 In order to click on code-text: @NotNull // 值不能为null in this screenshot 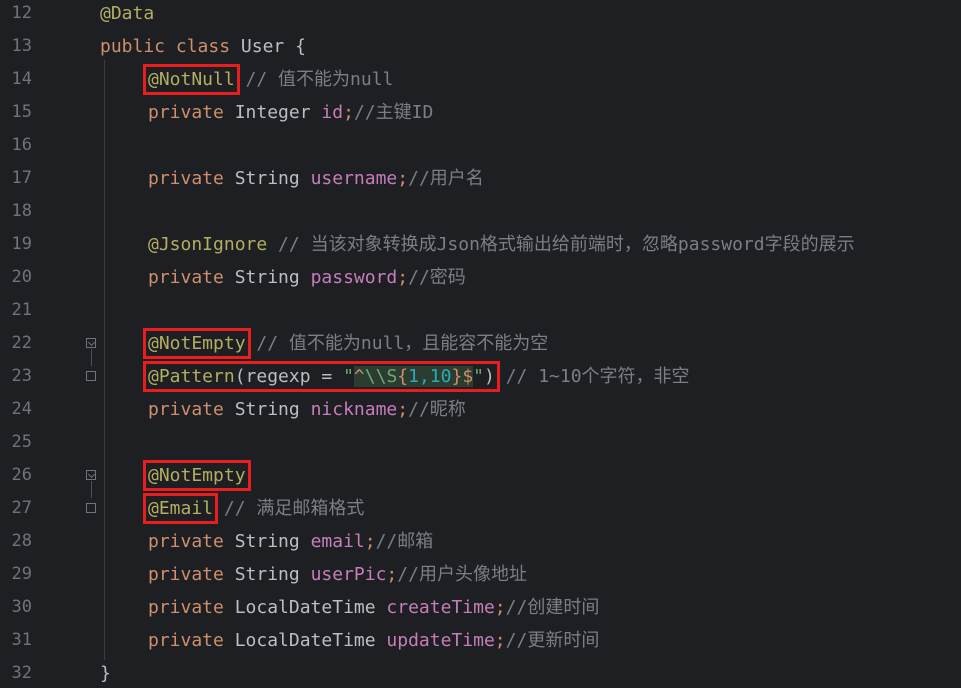, I will do `click(246, 79)`.